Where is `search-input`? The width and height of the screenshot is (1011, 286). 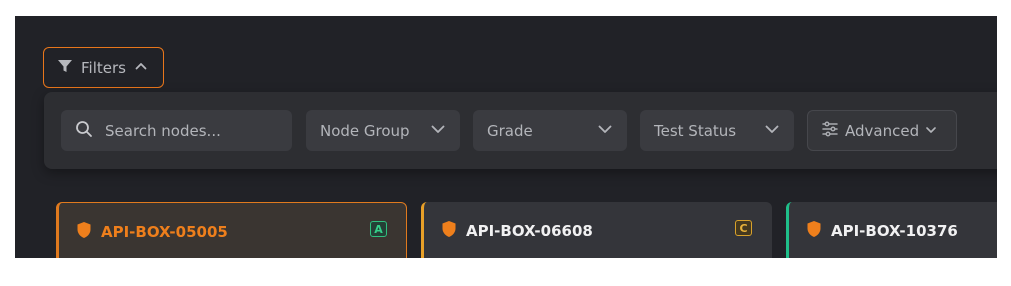
search-input is located at coordinates (190, 130).